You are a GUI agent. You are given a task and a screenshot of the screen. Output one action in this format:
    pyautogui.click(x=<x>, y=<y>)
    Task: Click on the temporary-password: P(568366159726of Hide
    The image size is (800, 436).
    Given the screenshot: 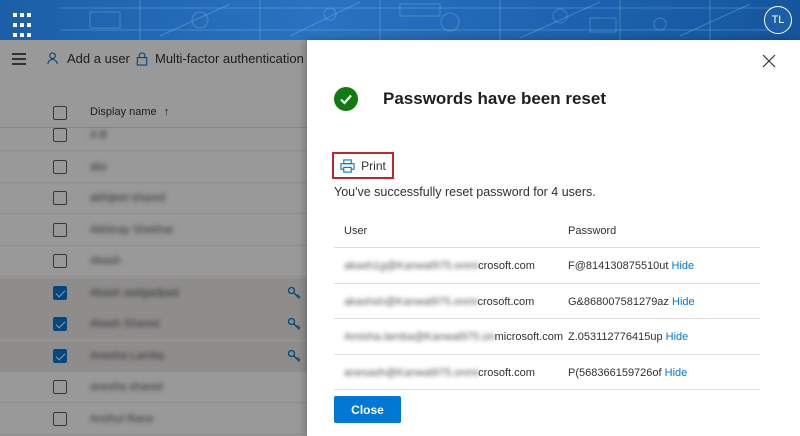 What is the action you would take?
    pyautogui.click(x=627, y=373)
    